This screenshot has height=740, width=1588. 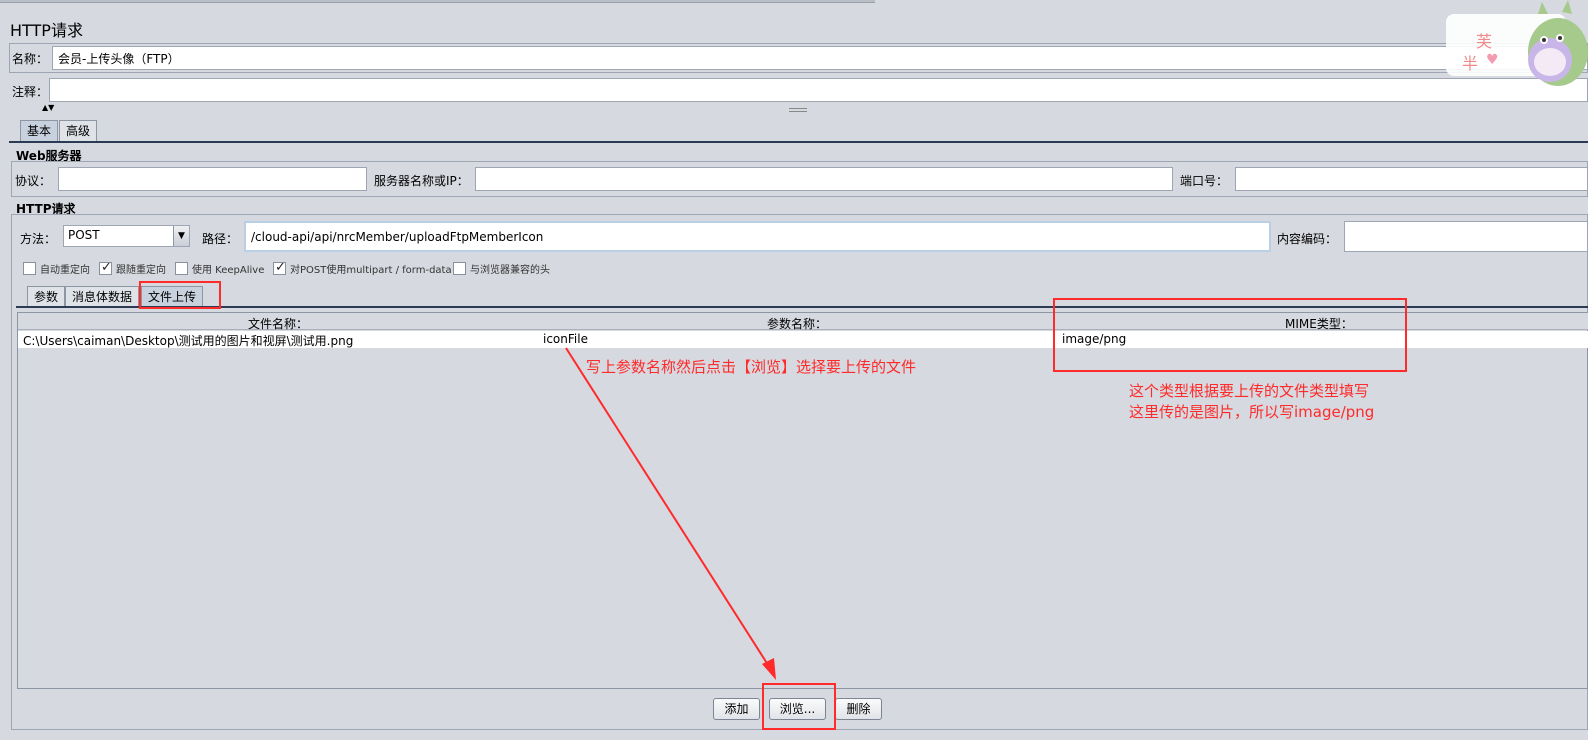 I want to click on watermark-char-2: 半, so click(x=1470, y=63).